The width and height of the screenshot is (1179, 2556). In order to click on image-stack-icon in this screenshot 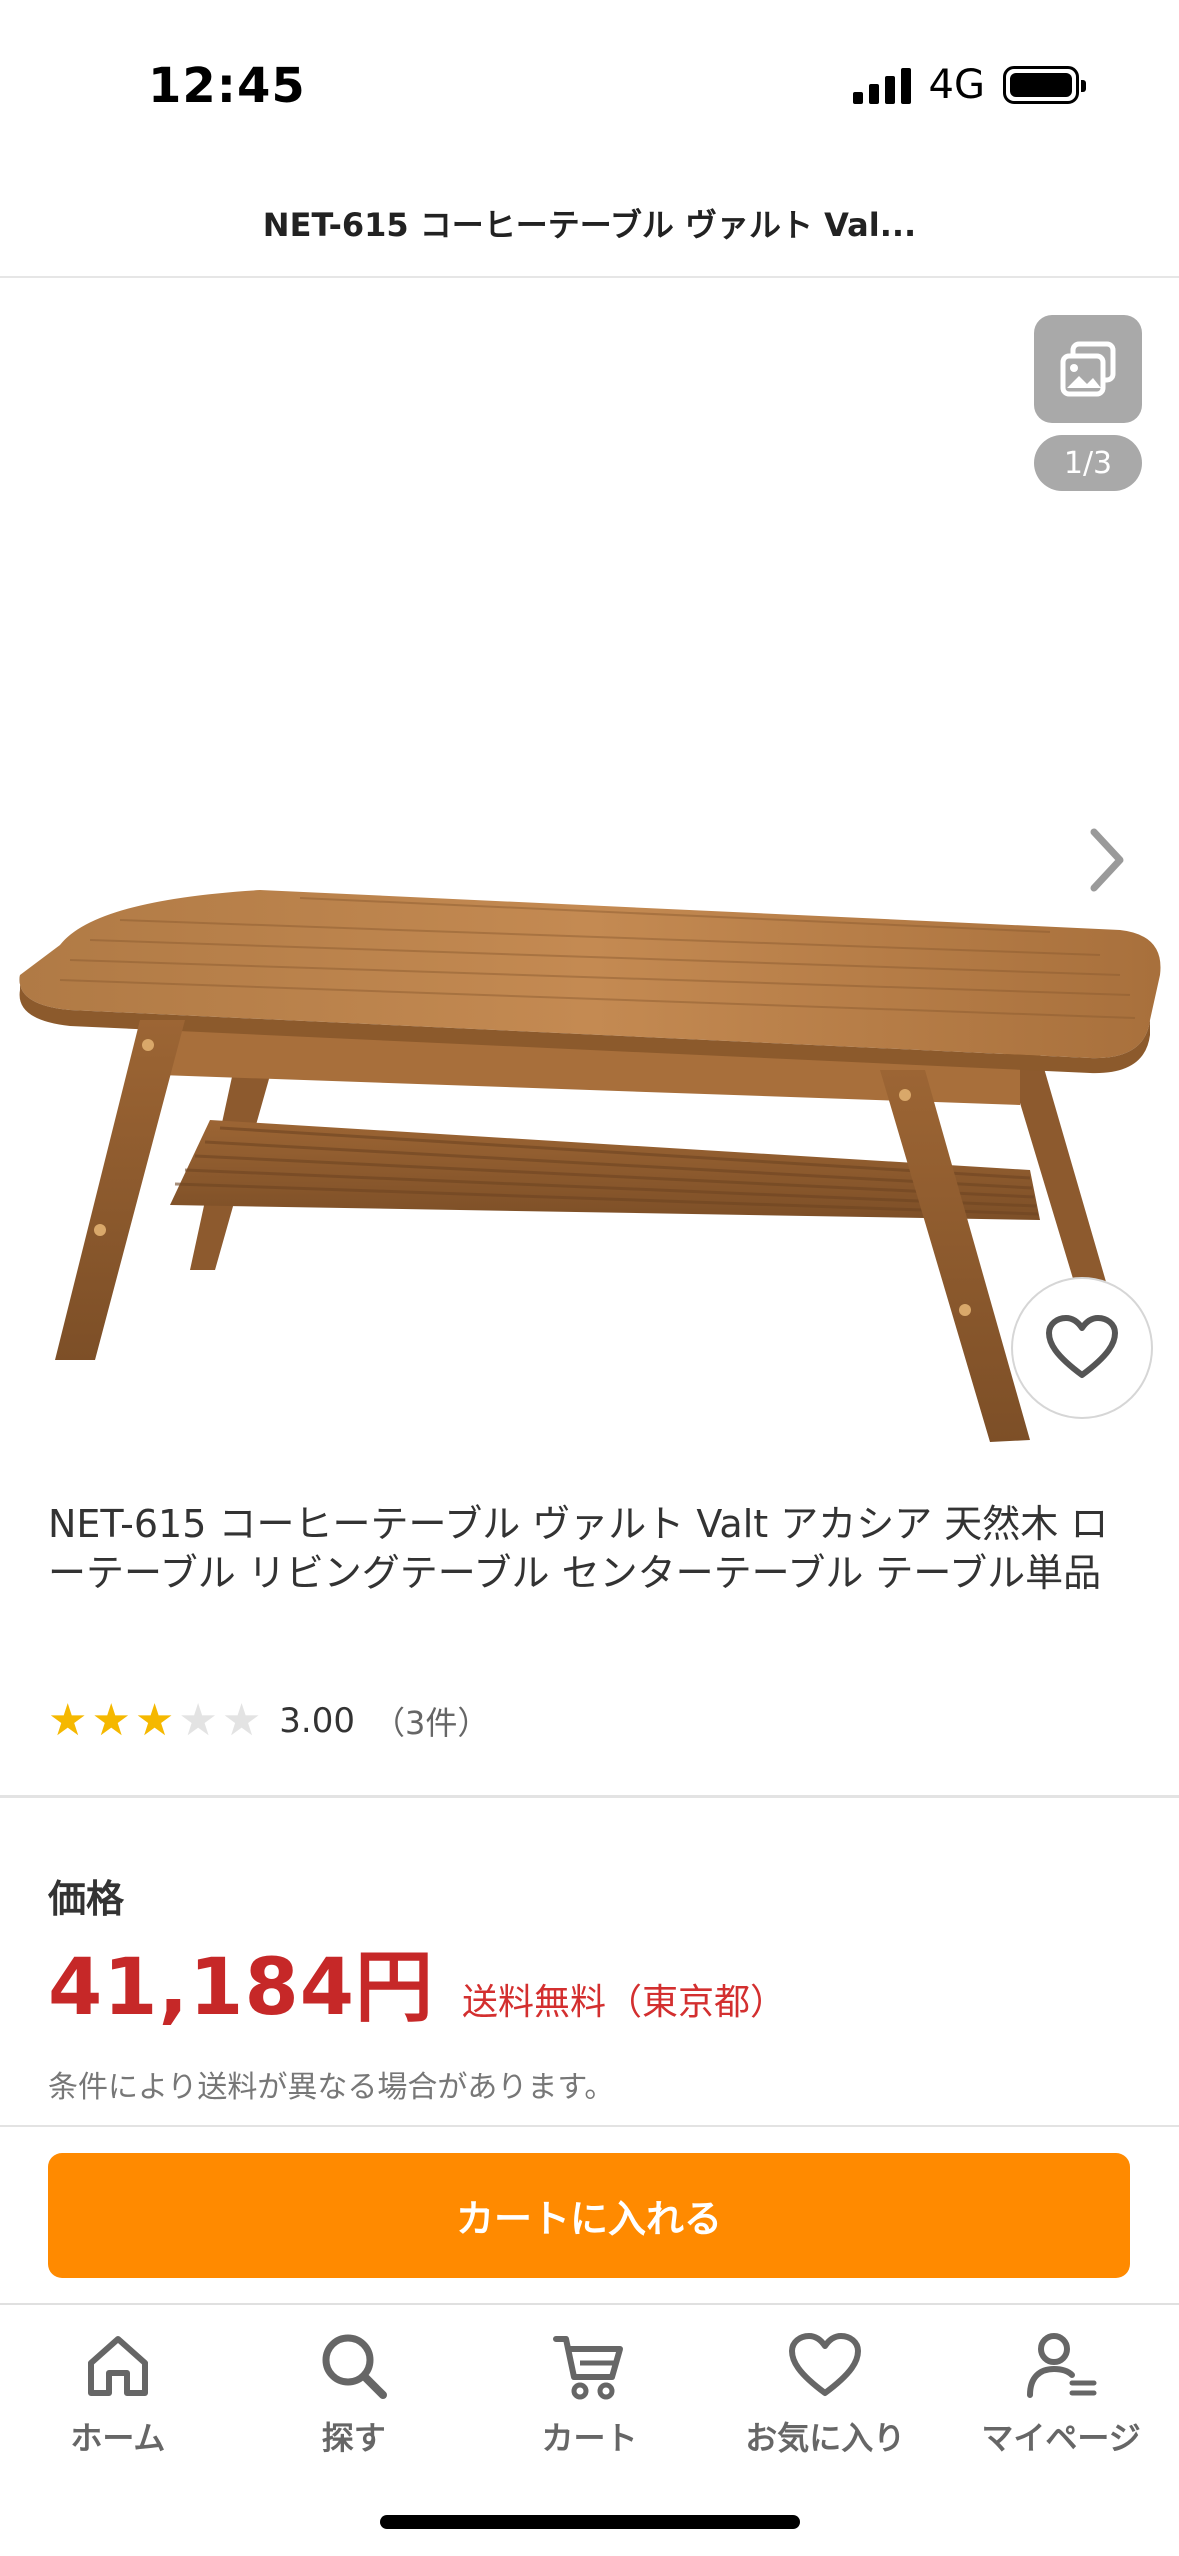, I will do `click(1088, 369)`.